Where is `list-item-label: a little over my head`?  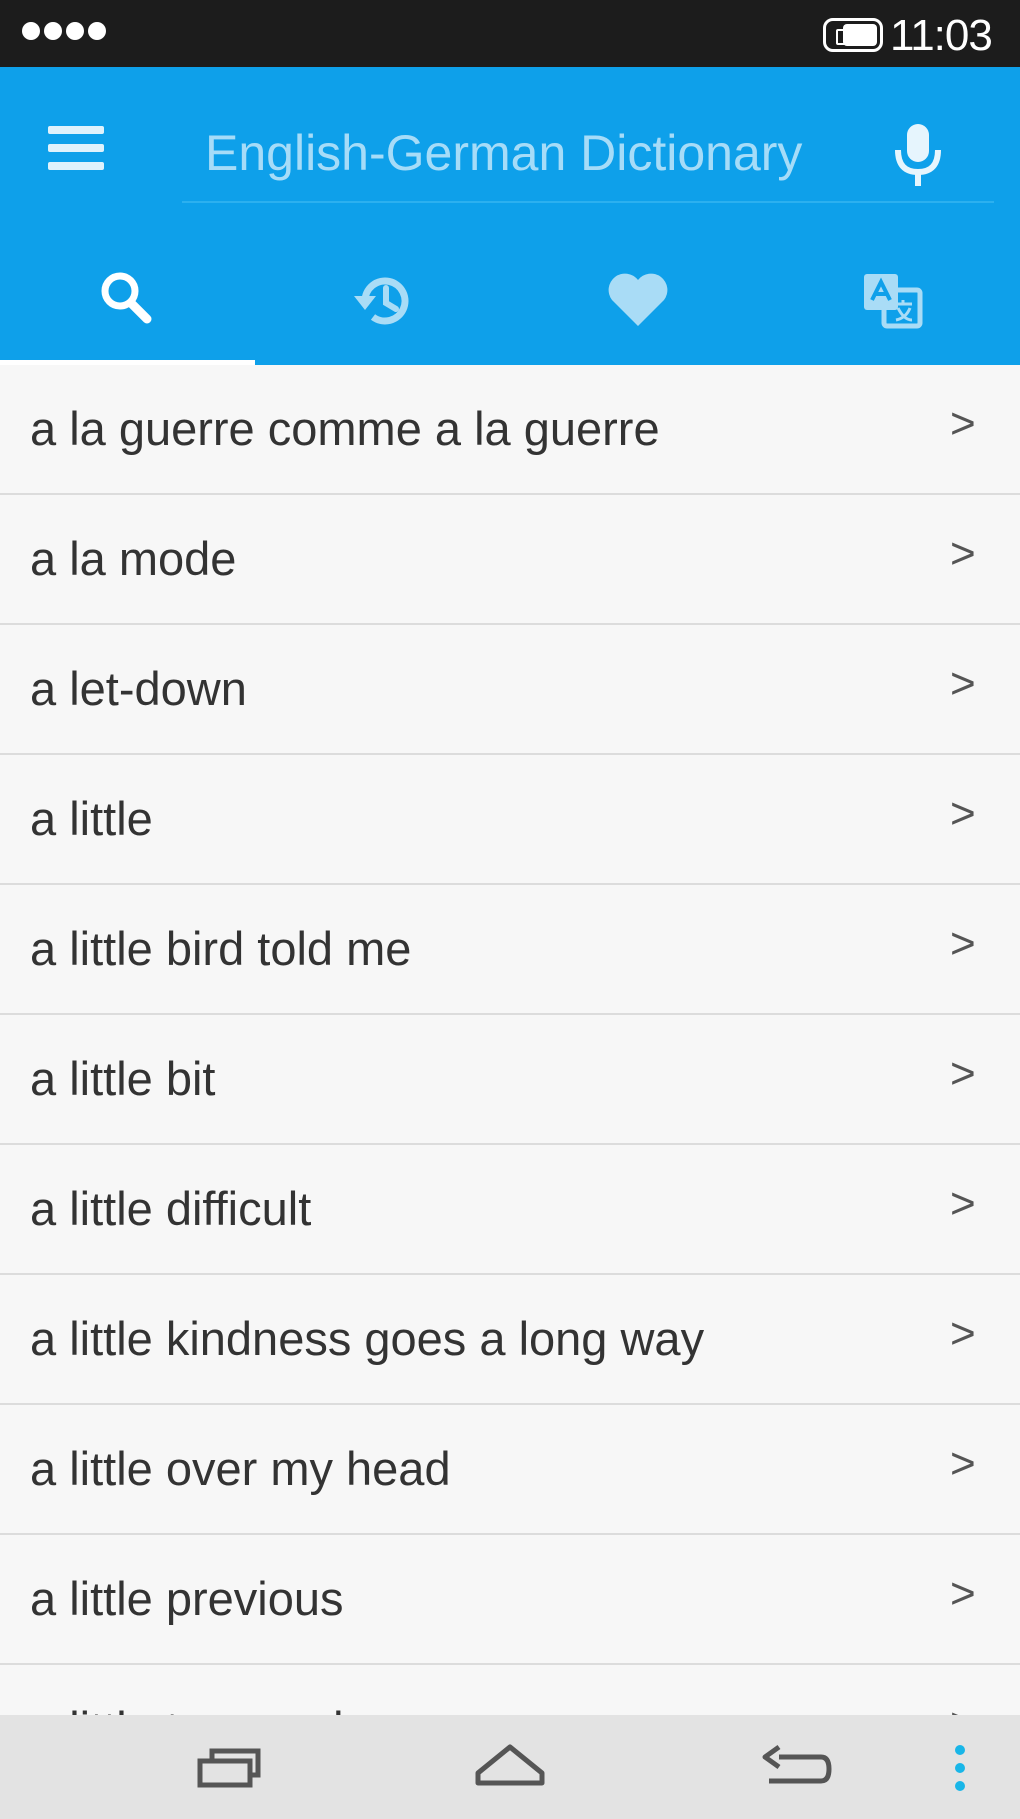 list-item-label: a little over my head is located at coordinates (240, 1468).